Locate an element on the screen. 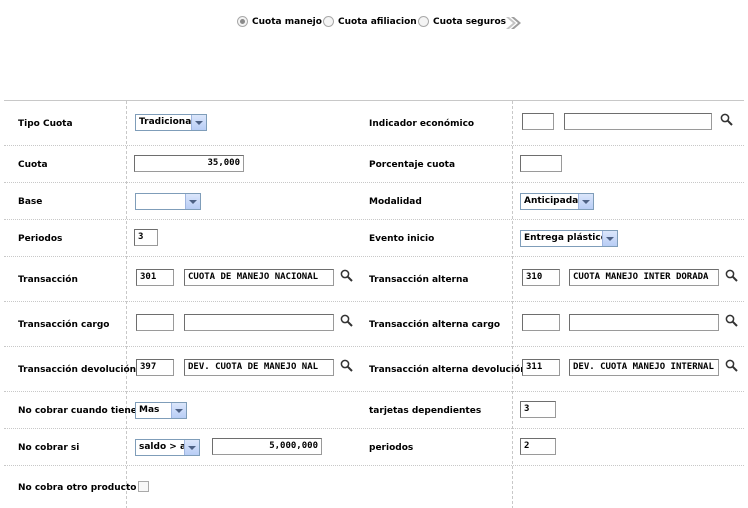 Image resolution: width=748 pixels, height=508 pixels. indicador-economico-description-input is located at coordinates (638, 121).